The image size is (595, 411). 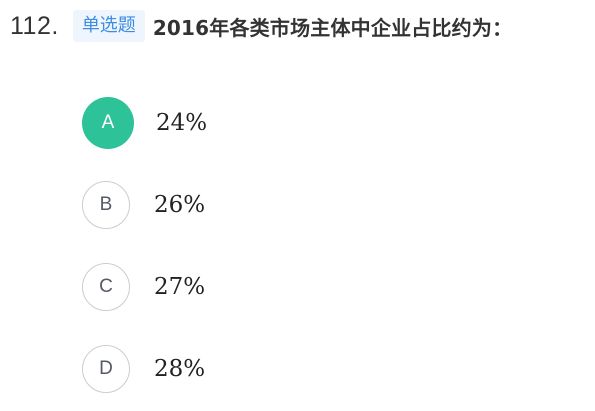 What do you see at coordinates (144, 369) in the screenshot?
I see `option-d: D 28%` at bounding box center [144, 369].